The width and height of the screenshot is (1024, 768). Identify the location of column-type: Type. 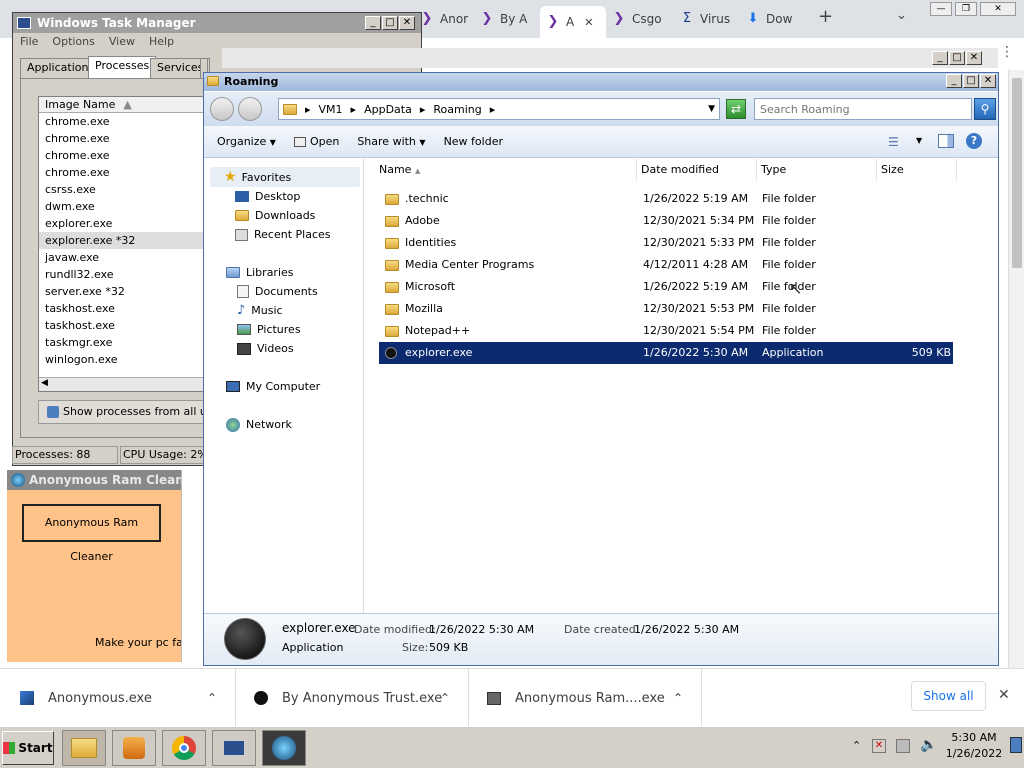
(817, 170).